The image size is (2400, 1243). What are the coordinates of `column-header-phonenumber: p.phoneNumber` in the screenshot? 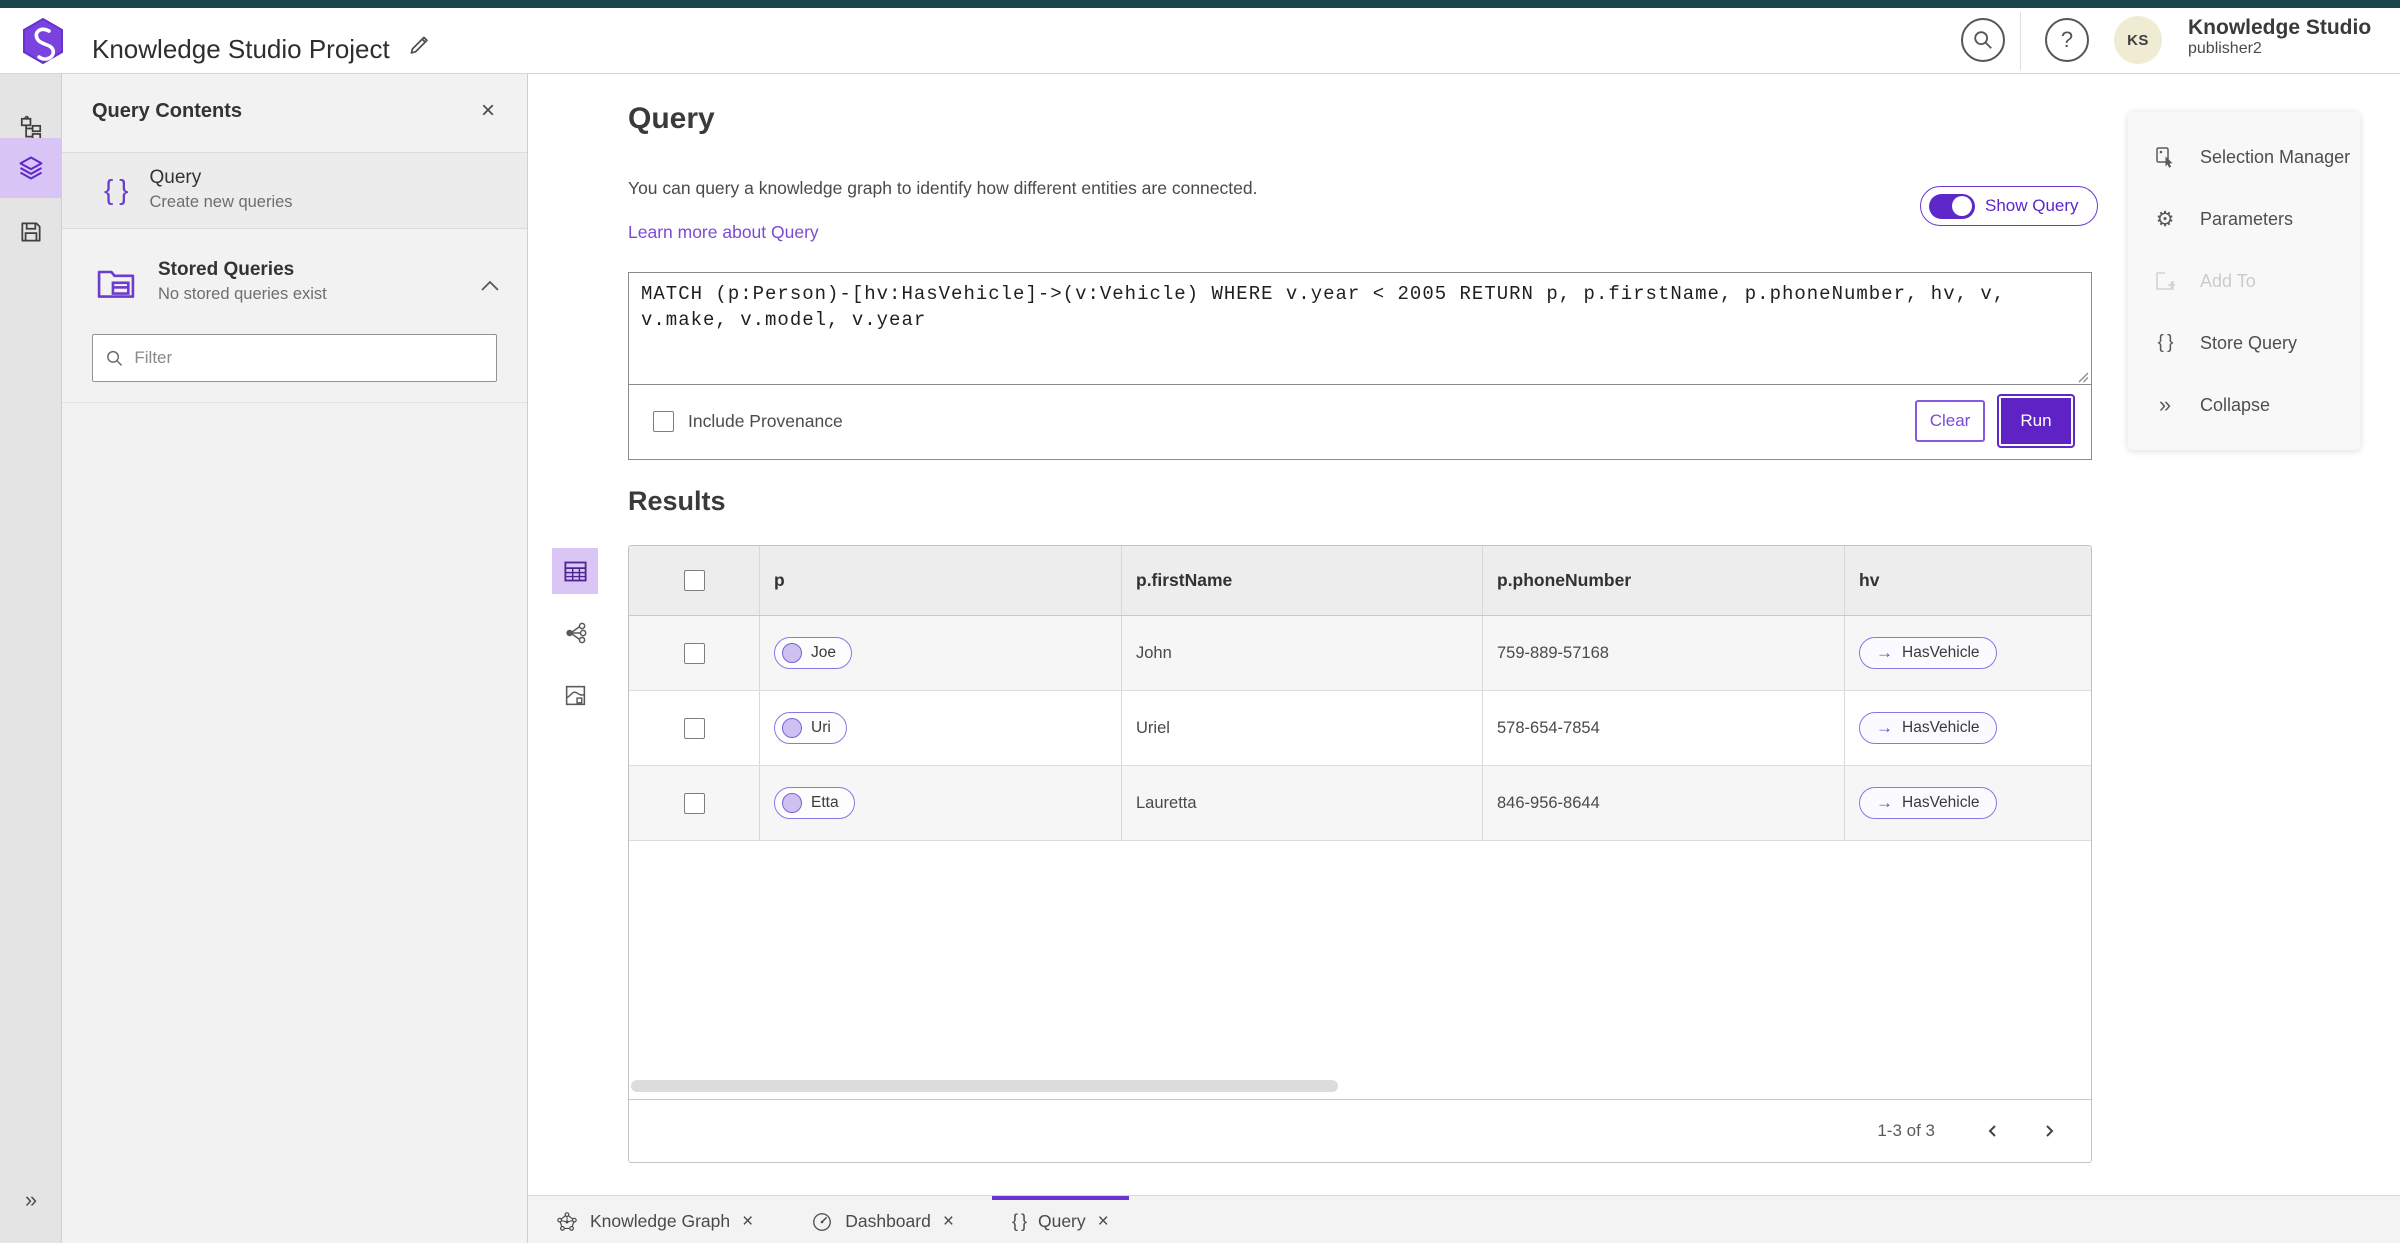 It's located at (1664, 580).